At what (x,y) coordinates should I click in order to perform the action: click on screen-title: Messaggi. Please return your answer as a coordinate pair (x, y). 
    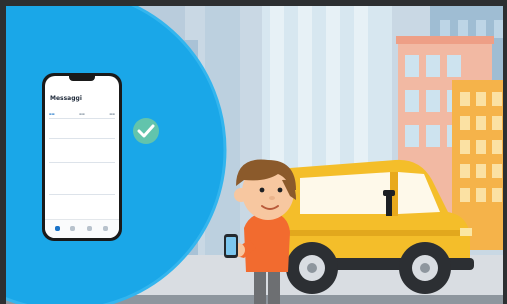
    Looking at the image, I should click on (66, 98).